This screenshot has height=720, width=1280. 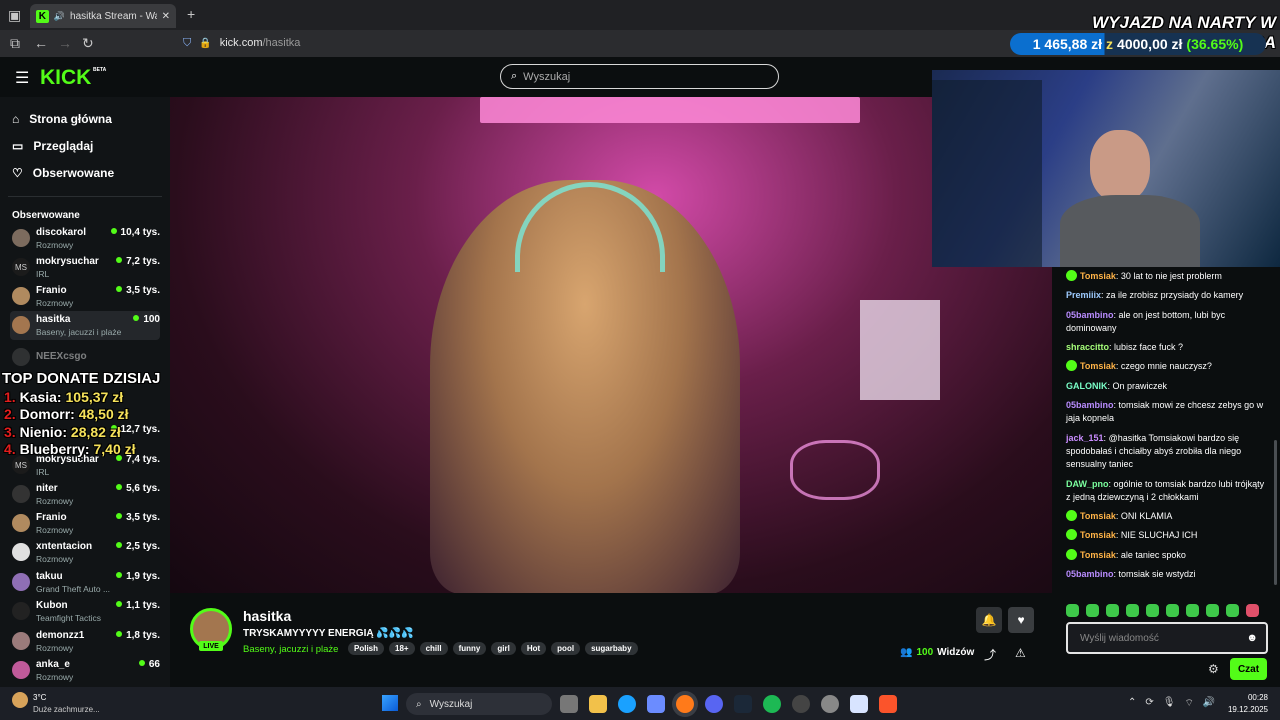 I want to click on mic-icon: 🎙, so click(x=1169, y=703).